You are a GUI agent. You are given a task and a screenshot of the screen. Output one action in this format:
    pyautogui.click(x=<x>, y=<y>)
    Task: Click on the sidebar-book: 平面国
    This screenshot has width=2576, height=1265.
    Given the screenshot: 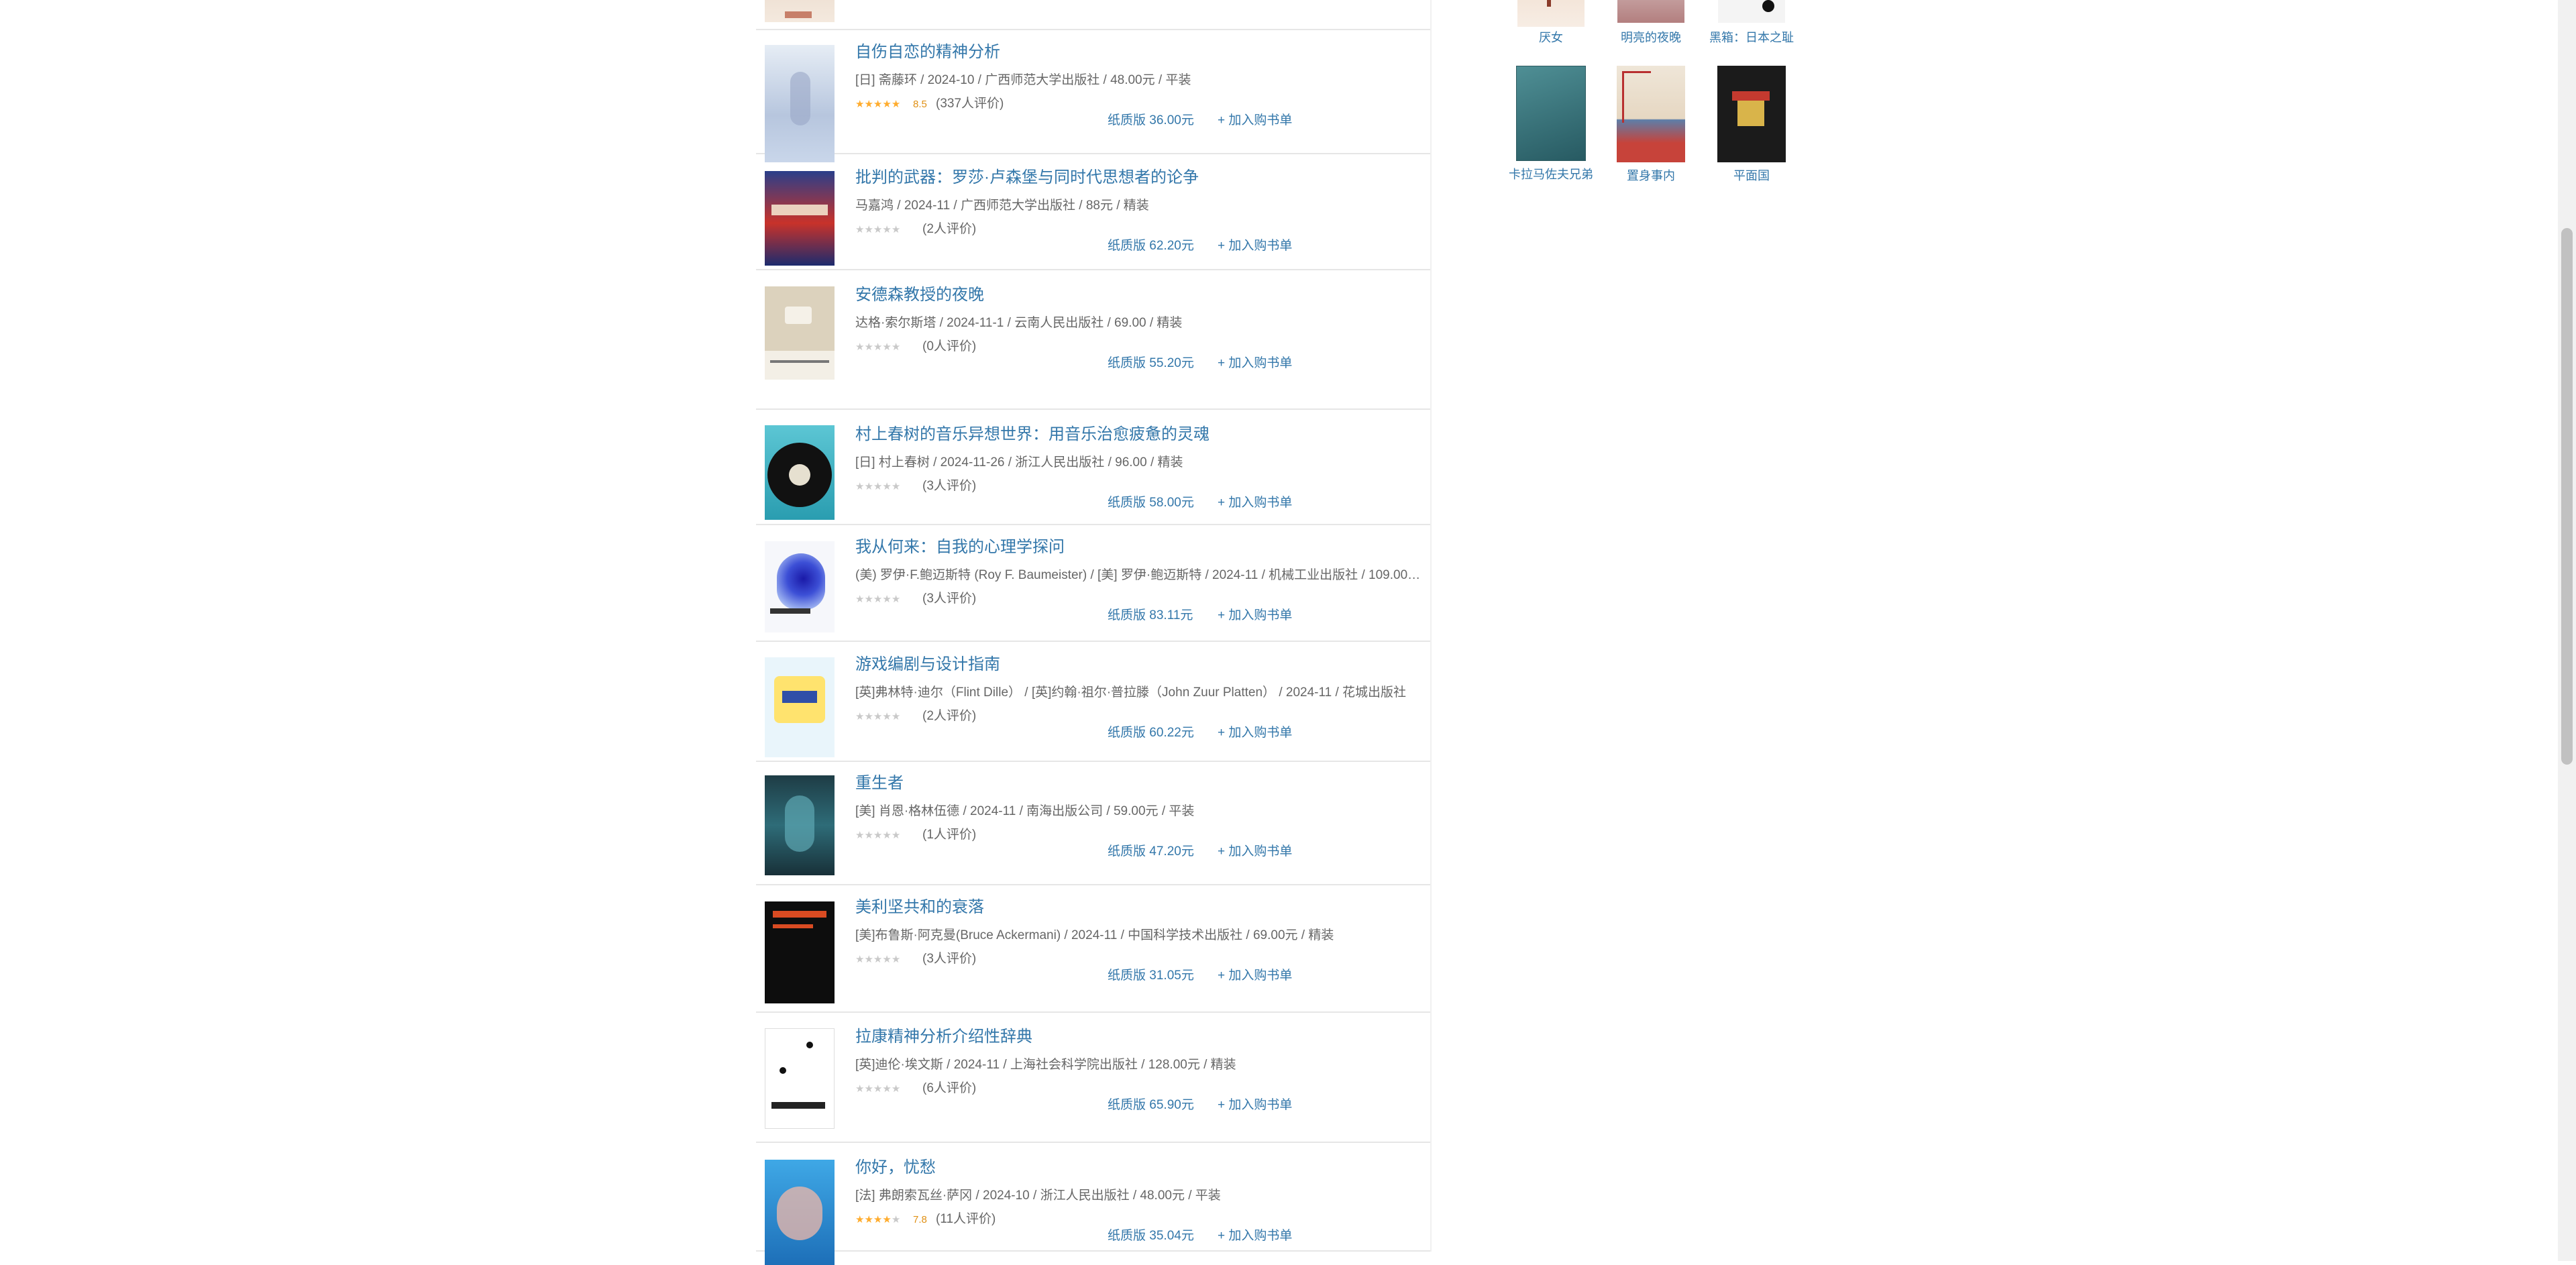 What is the action you would take?
    pyautogui.click(x=1751, y=125)
    